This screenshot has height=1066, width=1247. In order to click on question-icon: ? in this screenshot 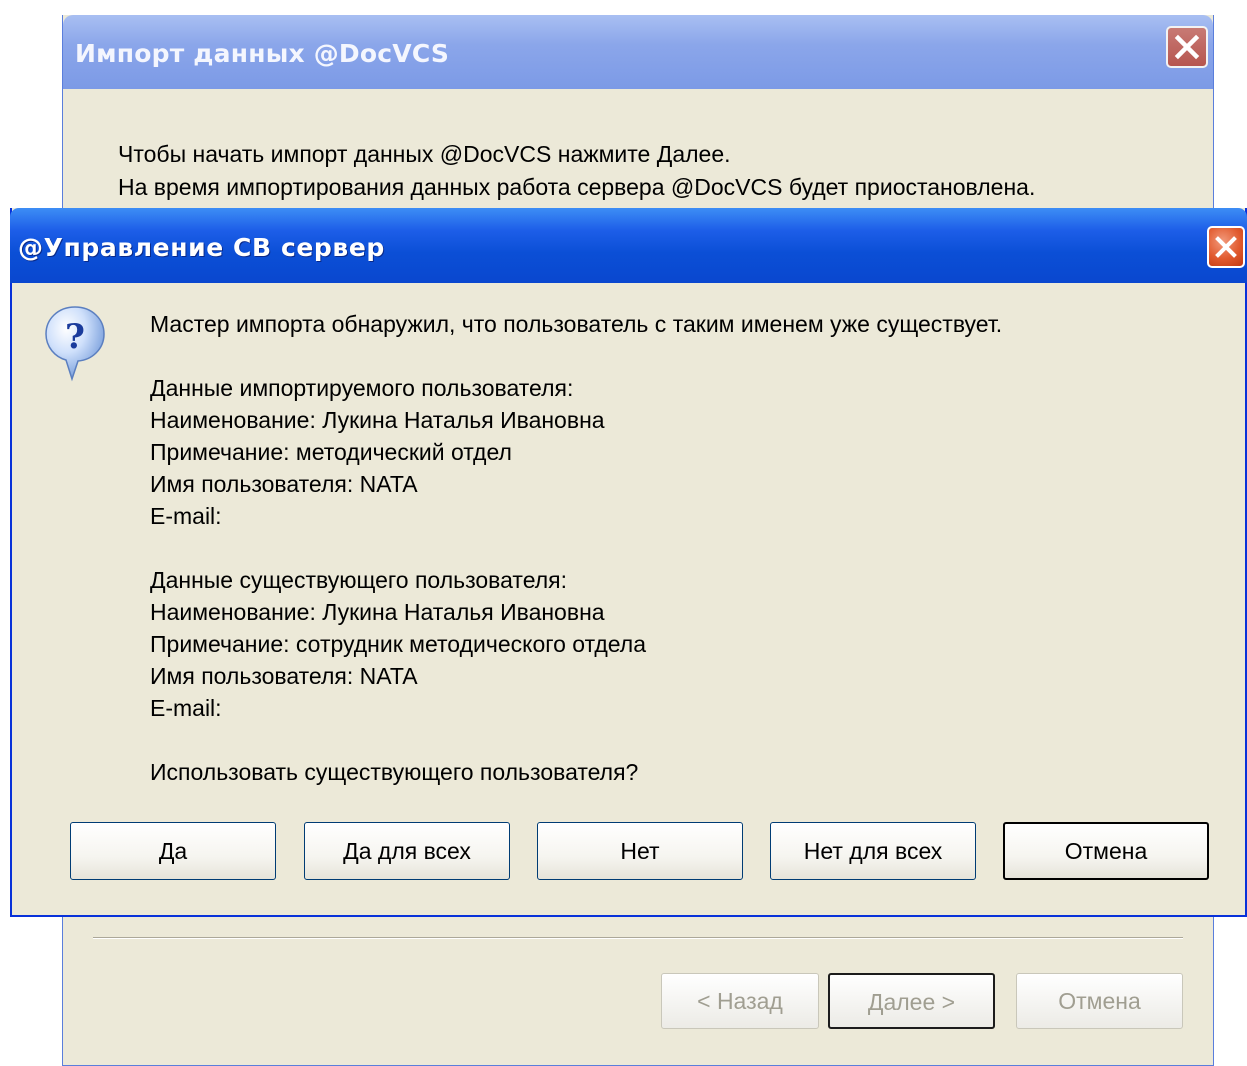, I will do `click(75, 344)`.